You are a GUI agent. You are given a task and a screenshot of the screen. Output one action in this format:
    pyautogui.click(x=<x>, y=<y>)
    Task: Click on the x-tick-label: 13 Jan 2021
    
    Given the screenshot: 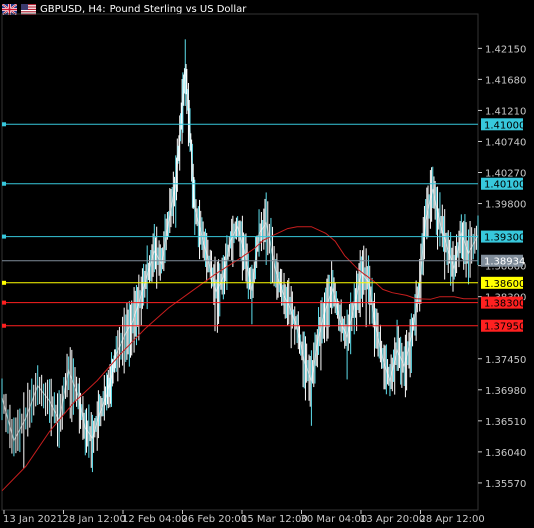 What is the action you would take?
    pyautogui.click(x=33, y=519)
    